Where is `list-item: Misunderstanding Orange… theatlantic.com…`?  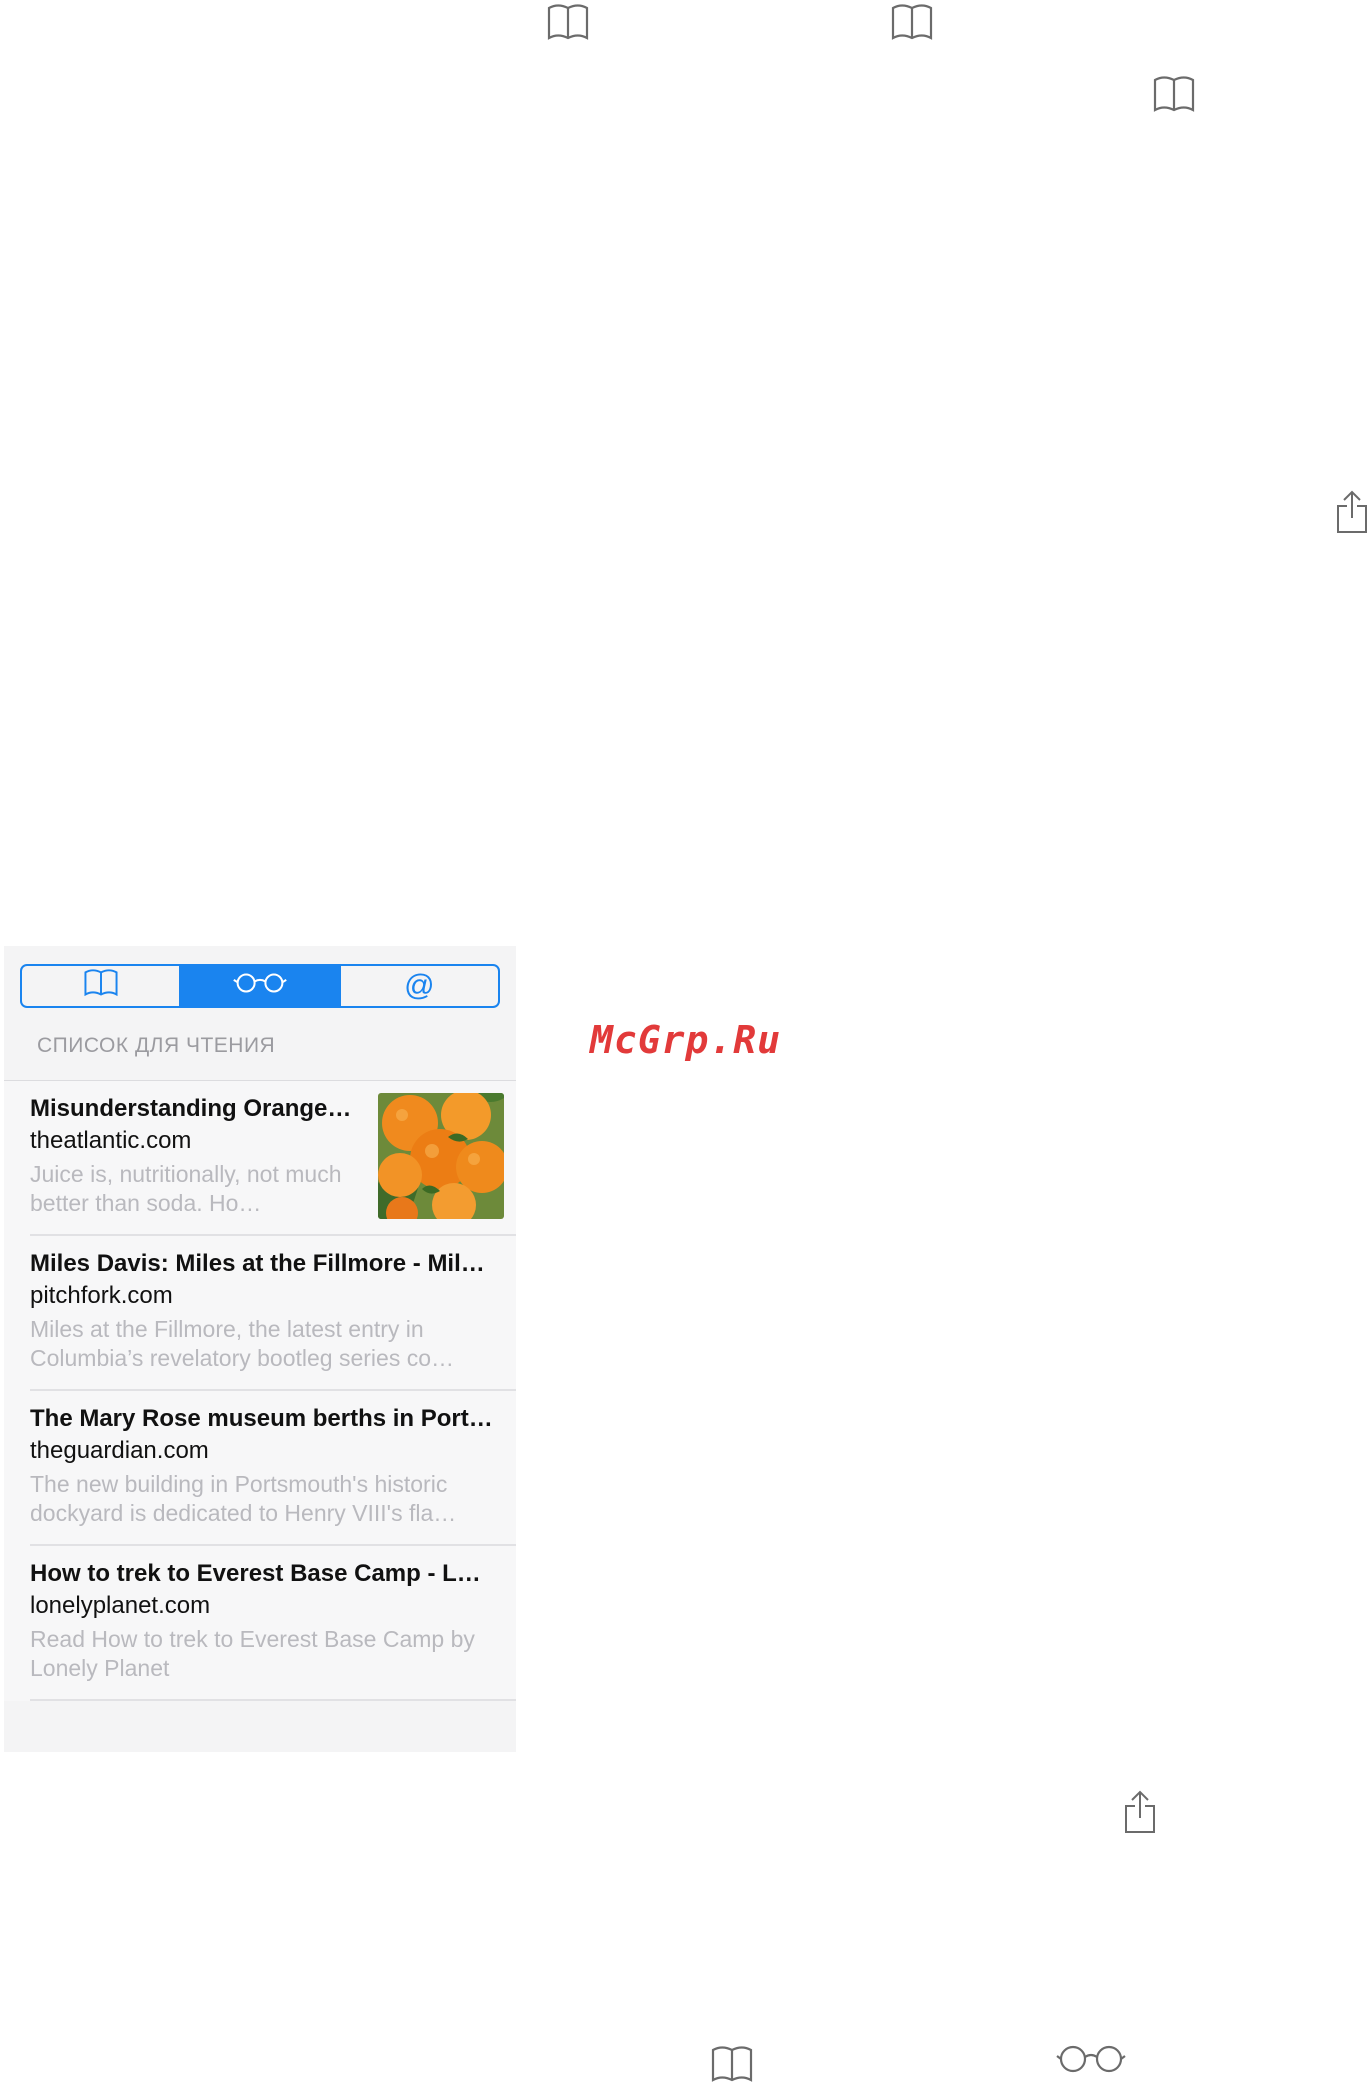 list-item: Misunderstanding Orange… theatlantic.com… is located at coordinates (260, 1158).